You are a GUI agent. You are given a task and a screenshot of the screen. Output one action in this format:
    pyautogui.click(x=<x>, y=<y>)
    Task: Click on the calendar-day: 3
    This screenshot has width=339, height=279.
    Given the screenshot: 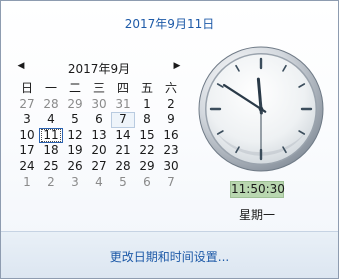 What is the action you would take?
    pyautogui.click(x=27, y=120)
    